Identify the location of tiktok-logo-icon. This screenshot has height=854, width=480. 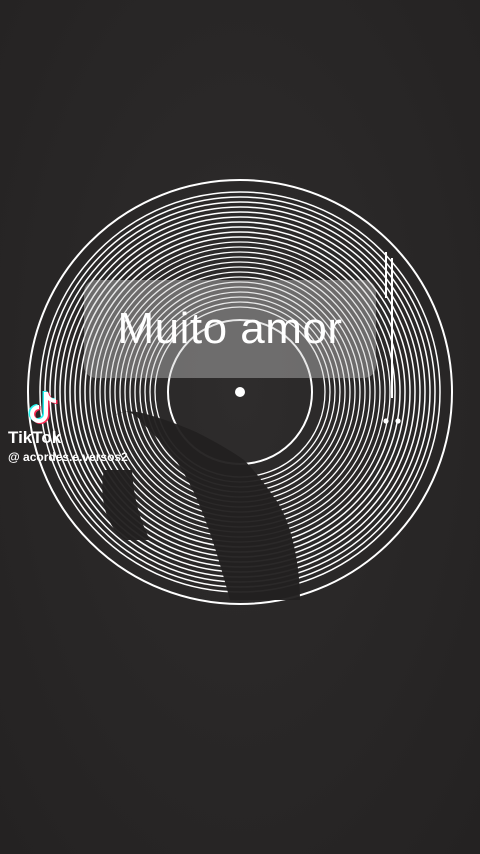
(43, 407).